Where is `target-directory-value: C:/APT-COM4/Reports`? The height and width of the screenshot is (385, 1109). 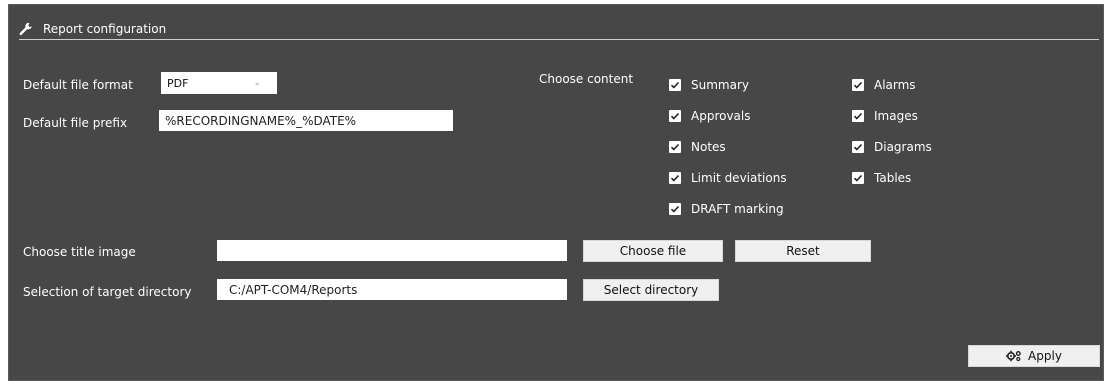 target-directory-value: C:/APT-COM4/Reports is located at coordinates (293, 289).